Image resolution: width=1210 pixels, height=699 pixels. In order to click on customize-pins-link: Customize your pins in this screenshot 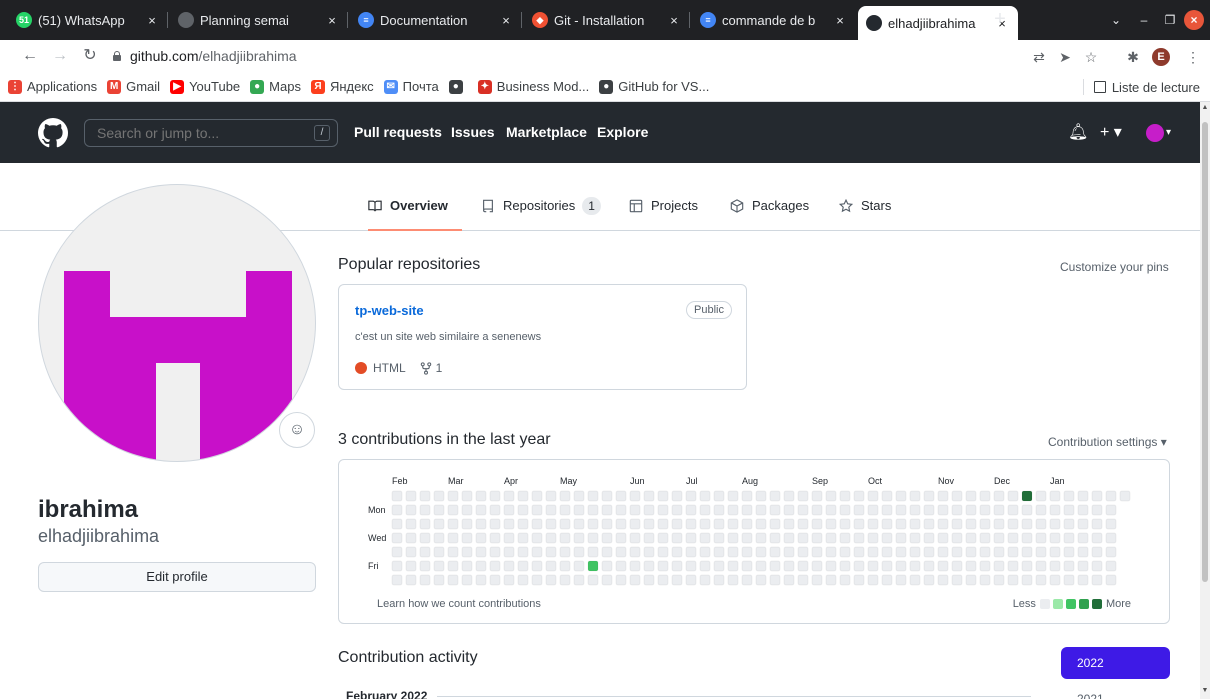, I will do `click(1114, 267)`.